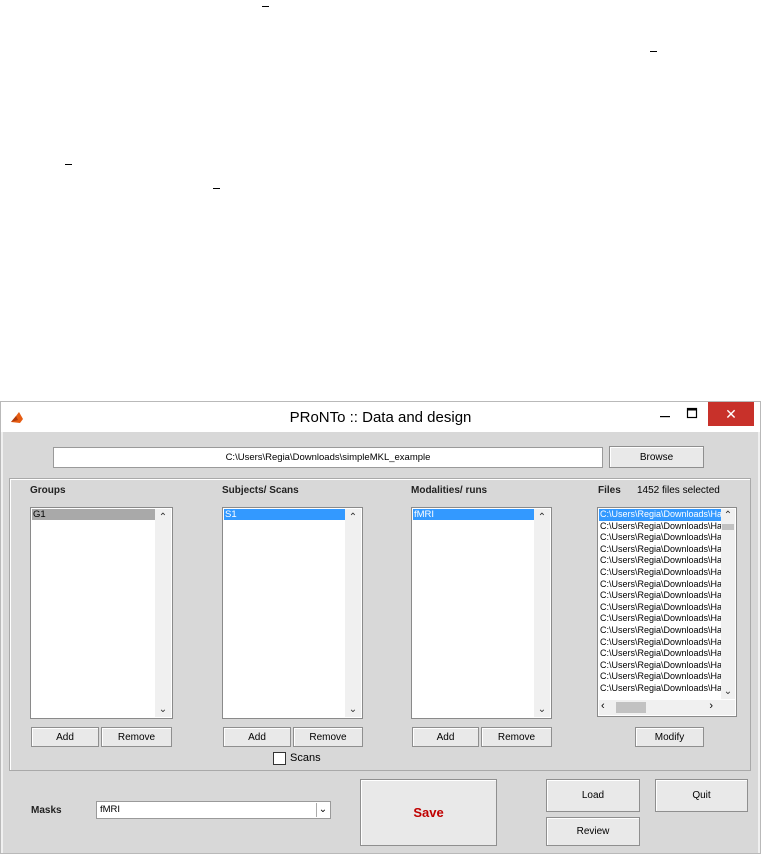 Image resolution: width=761 pixels, height=854 pixels. I want to click on modalities-add-button: Add, so click(445, 737).